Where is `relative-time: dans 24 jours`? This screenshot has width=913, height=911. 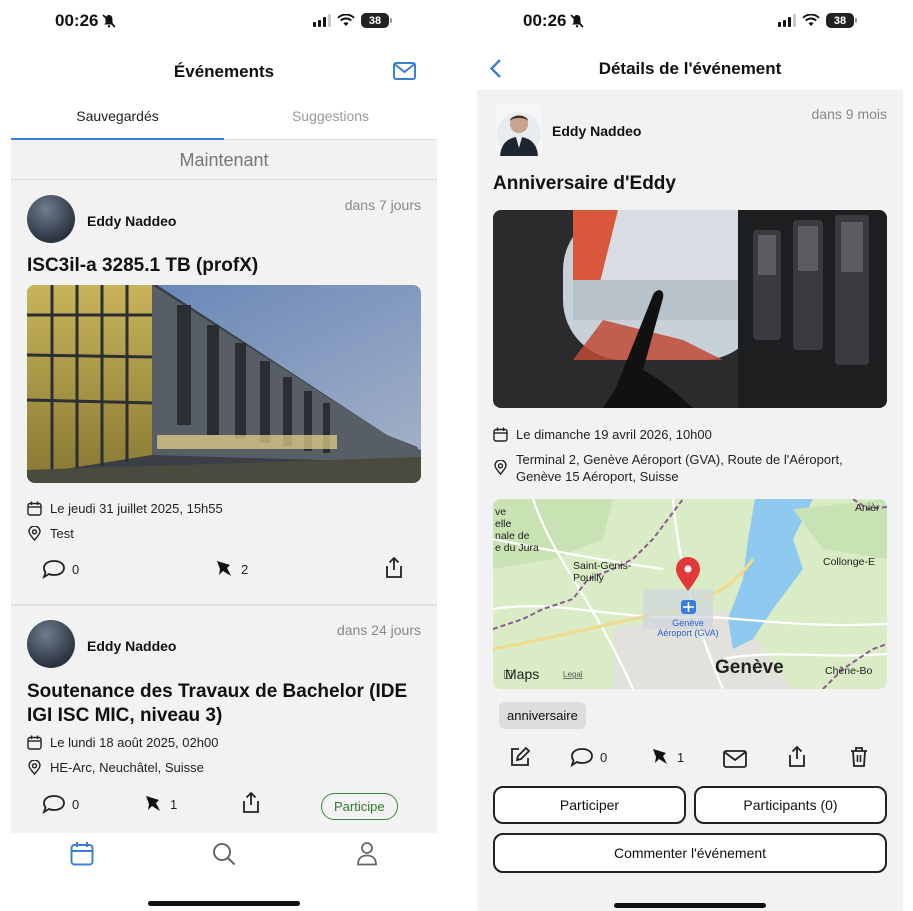
relative-time: dans 24 jours is located at coordinates (378, 630).